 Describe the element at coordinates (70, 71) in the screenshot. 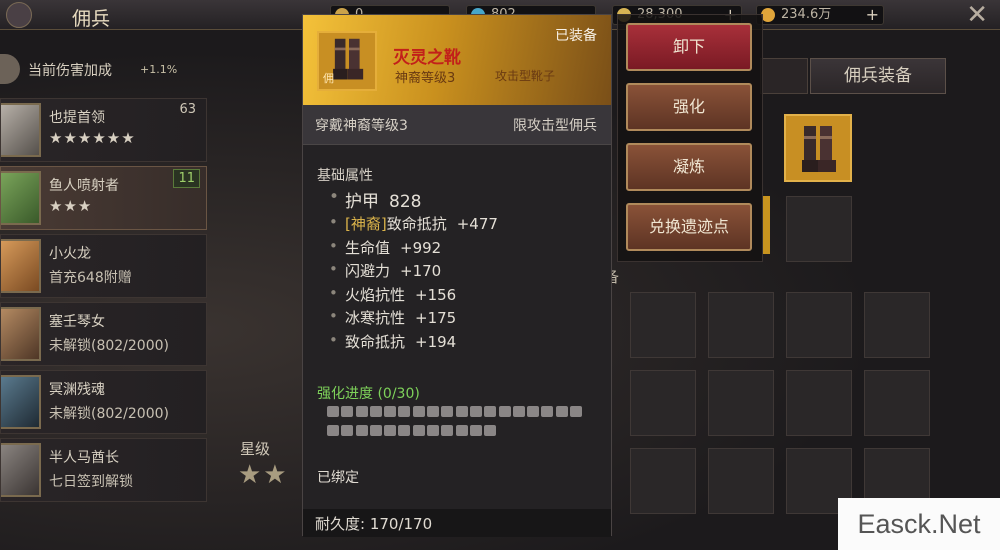

I see `damage-bonus-label: 当前伤害加成` at that location.